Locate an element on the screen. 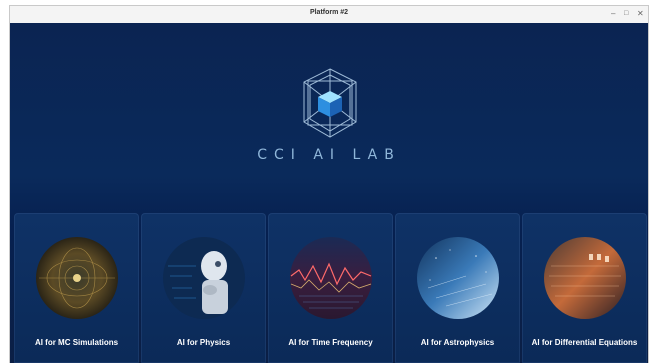 The width and height of the screenshot is (652, 363). card-physics: AI for Physics is located at coordinates (203, 288).